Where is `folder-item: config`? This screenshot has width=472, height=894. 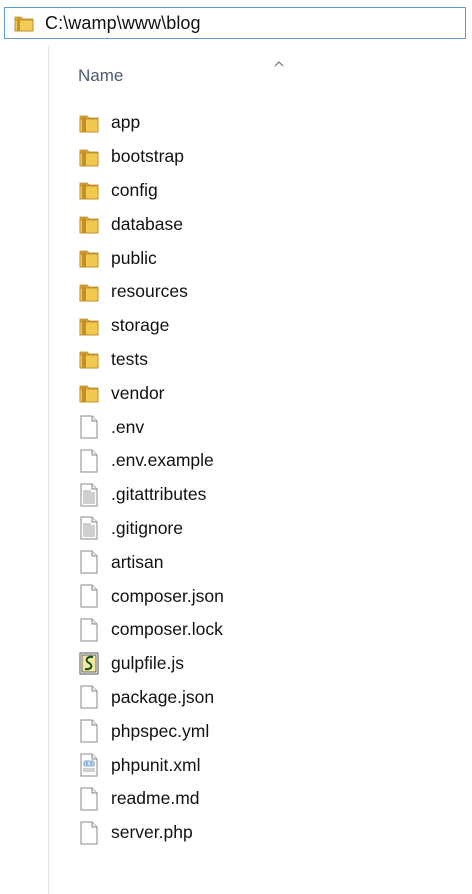 folder-item: config is located at coordinates (266, 191).